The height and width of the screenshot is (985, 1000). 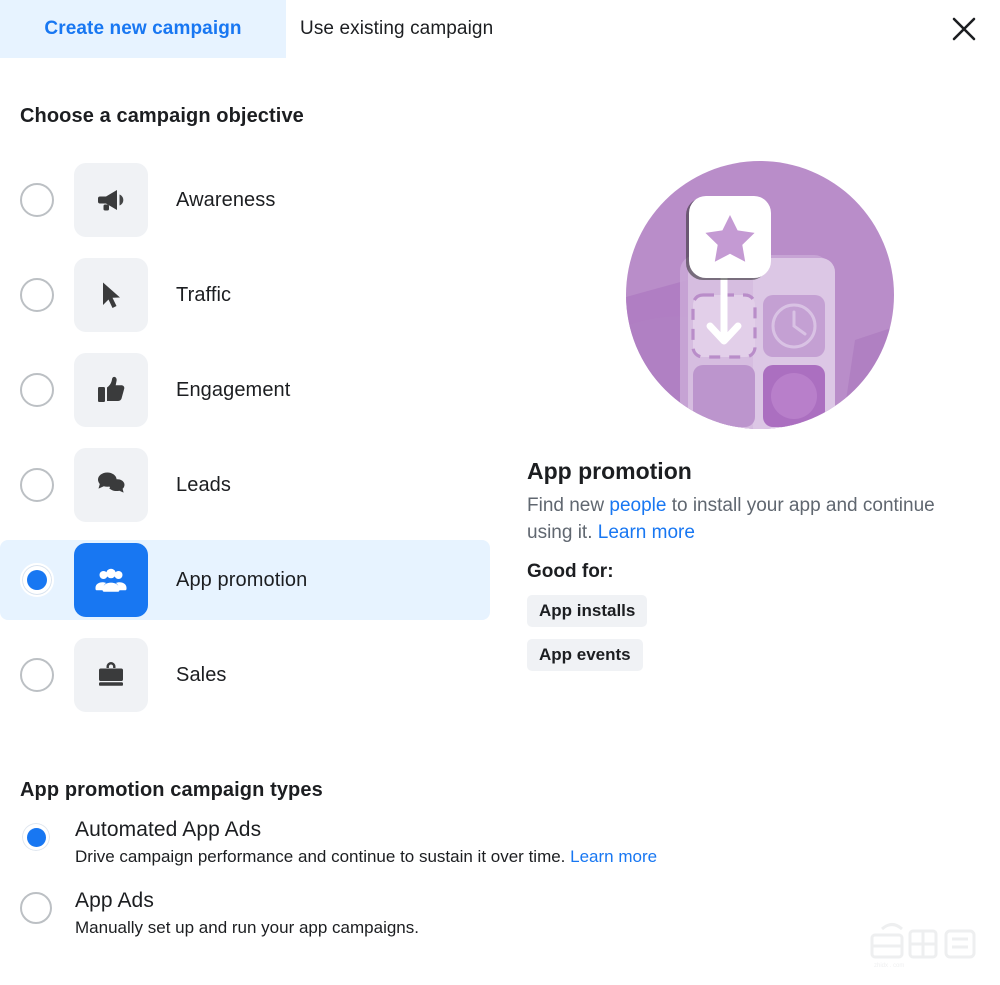 I want to click on radio-app-ads, so click(x=36, y=908).